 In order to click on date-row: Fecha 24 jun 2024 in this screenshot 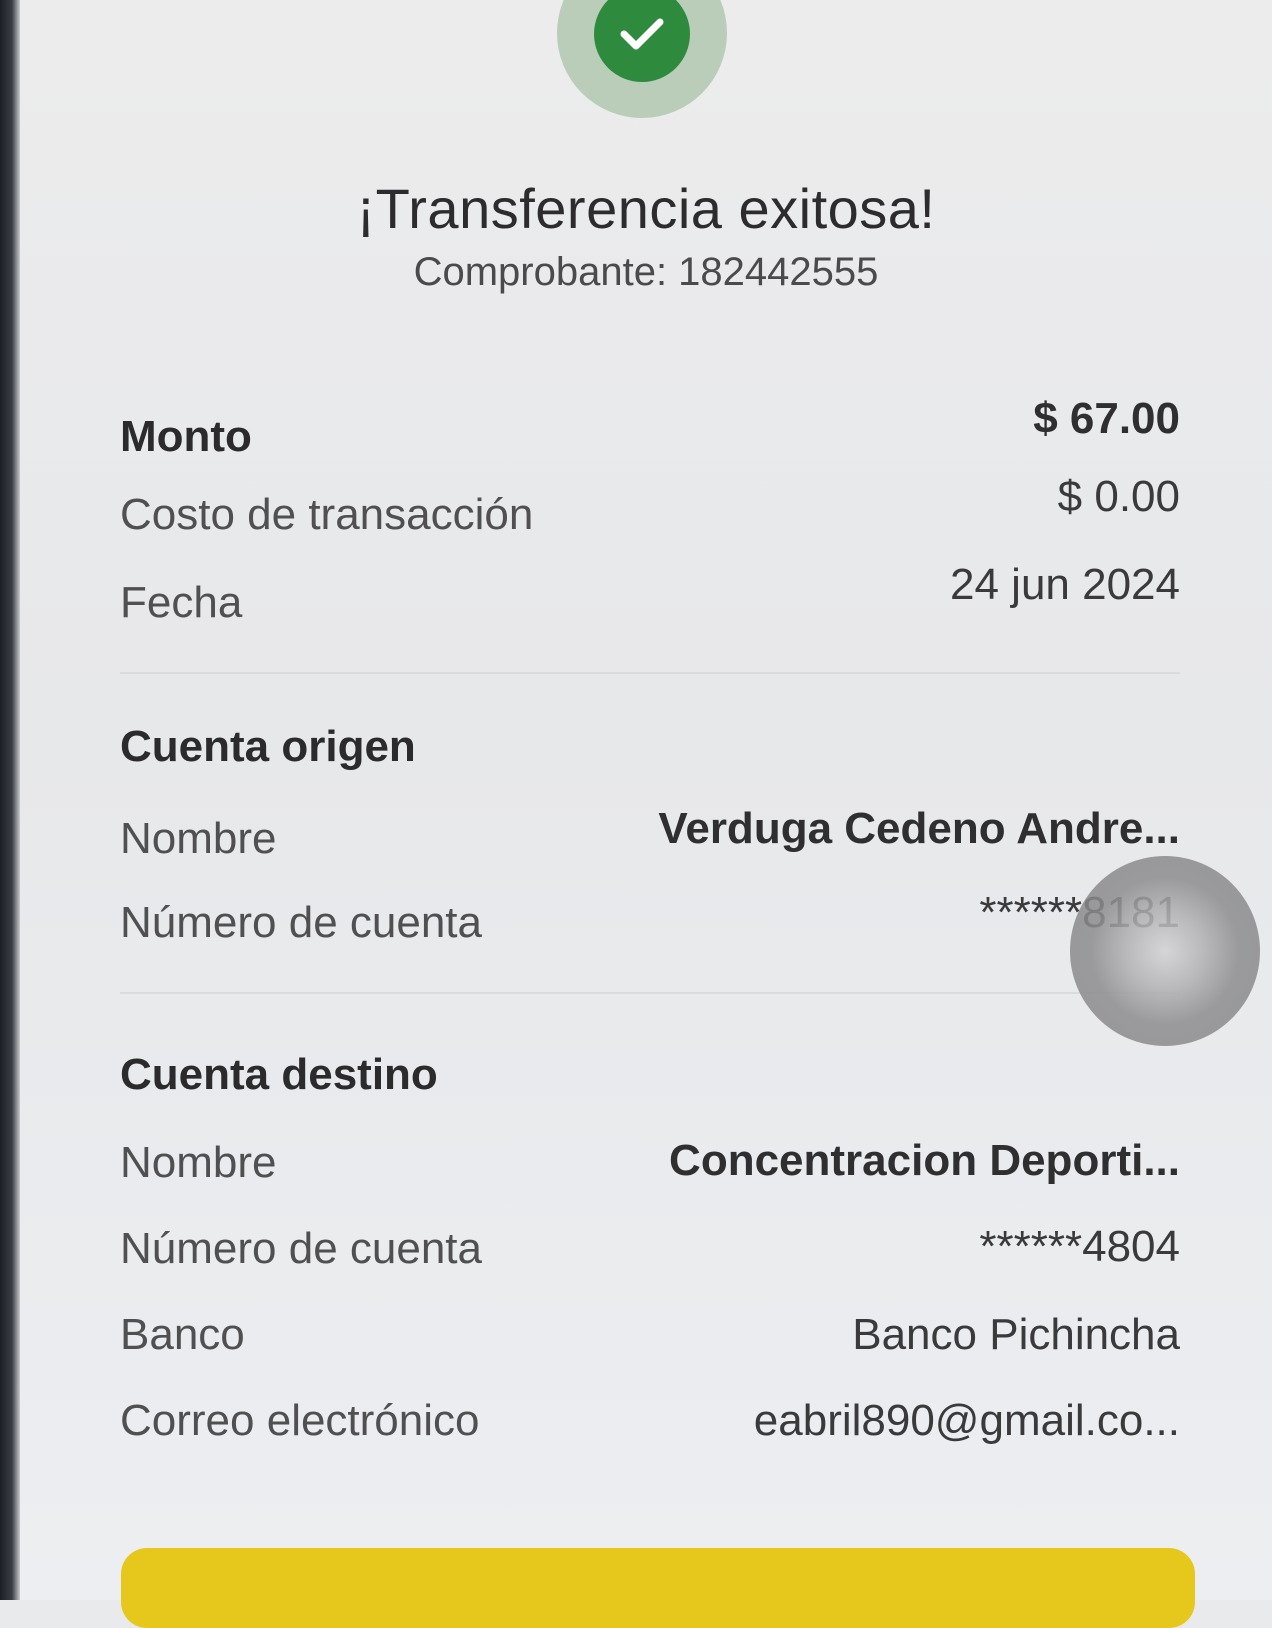, I will do `click(650, 599)`.